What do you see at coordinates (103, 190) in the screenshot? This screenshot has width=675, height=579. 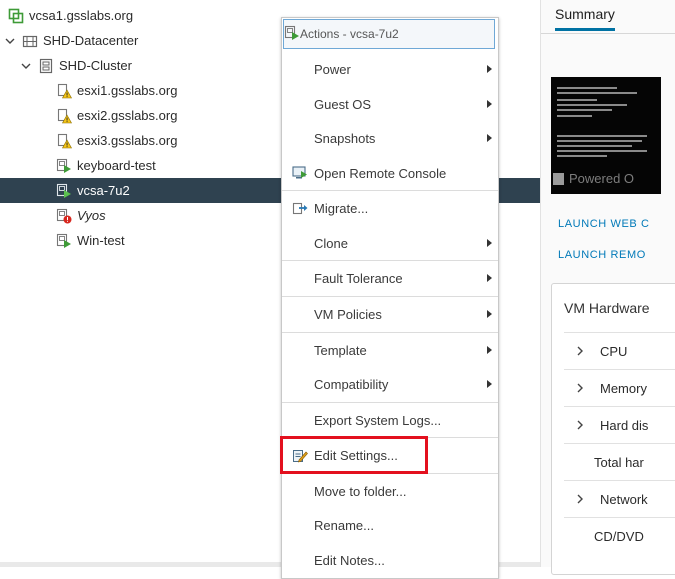 I see `tree-item-label: vcsa-7u2` at bounding box center [103, 190].